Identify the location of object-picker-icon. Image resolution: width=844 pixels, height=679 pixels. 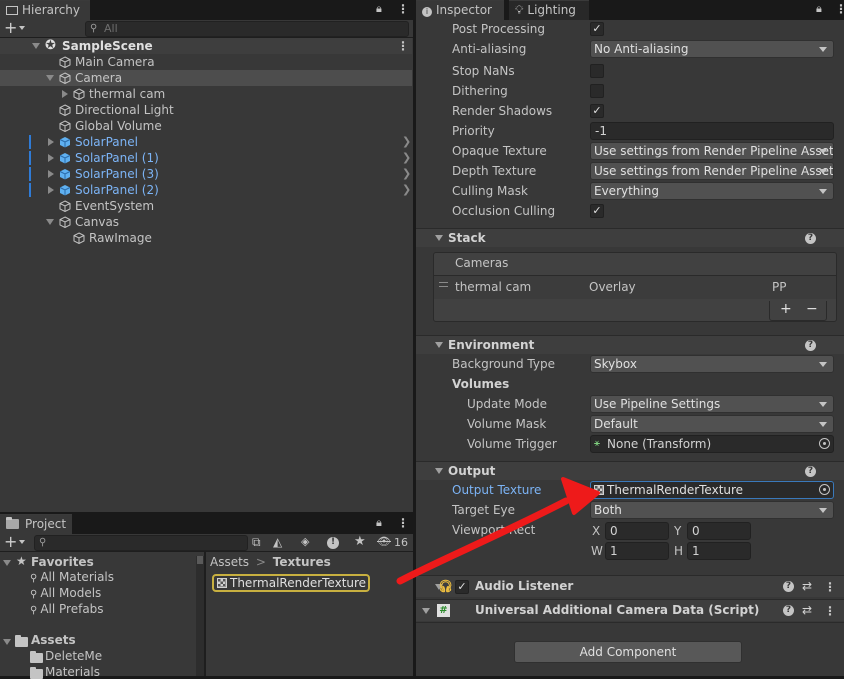
(824, 443).